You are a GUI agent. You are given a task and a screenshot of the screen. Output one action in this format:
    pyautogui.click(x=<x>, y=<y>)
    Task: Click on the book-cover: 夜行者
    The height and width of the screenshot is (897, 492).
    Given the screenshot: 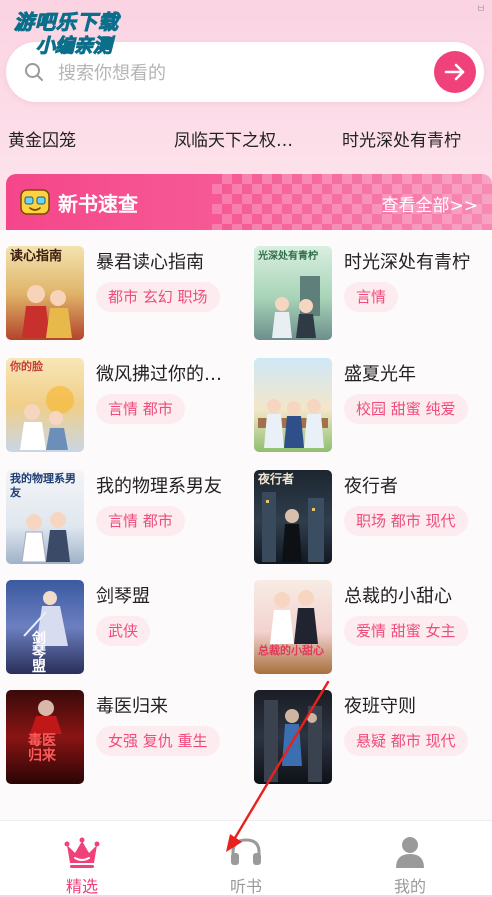 What is the action you would take?
    pyautogui.click(x=293, y=517)
    